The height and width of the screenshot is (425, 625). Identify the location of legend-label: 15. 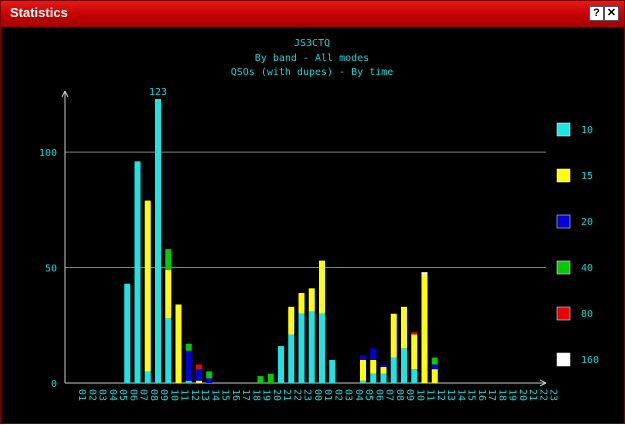
(587, 176).